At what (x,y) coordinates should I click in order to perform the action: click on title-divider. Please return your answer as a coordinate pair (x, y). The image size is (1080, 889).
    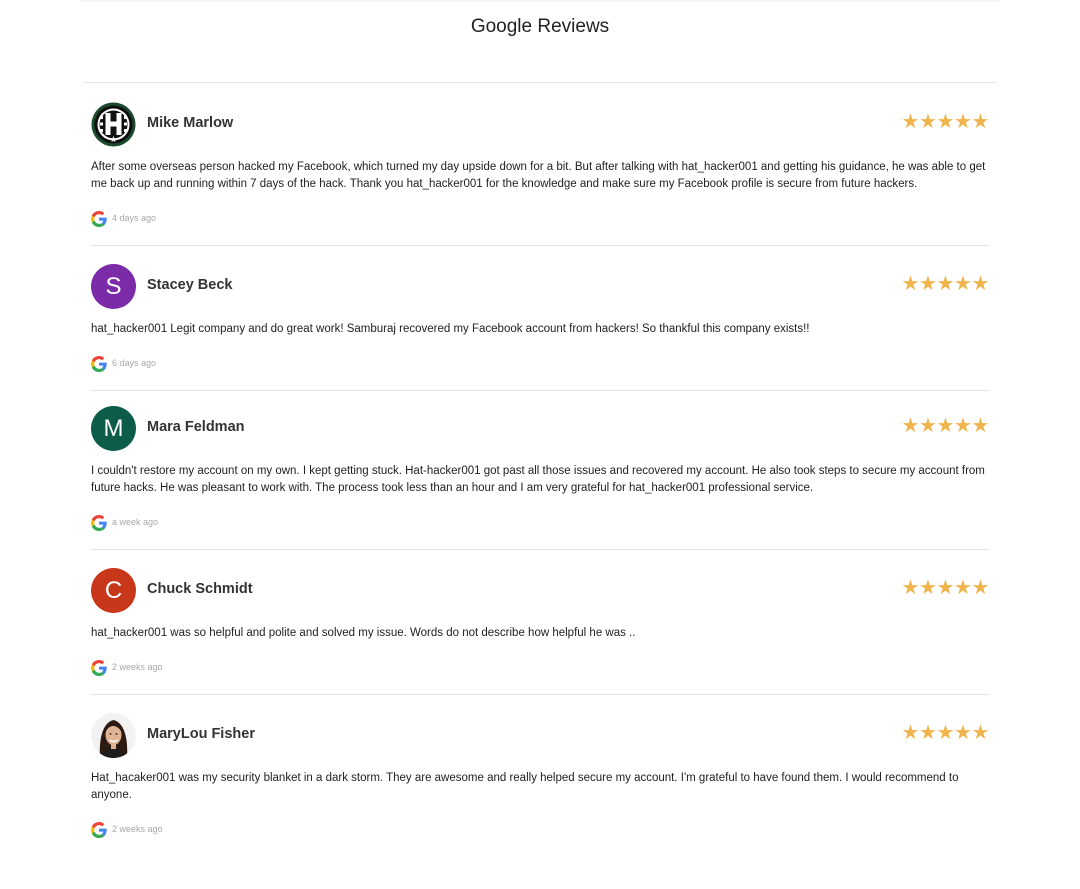
    Looking at the image, I should click on (540, 82).